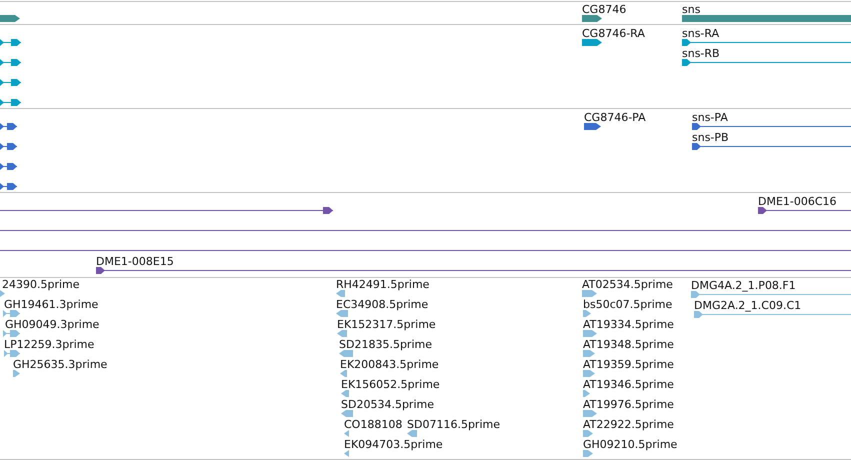 This screenshot has width=851, height=460. I want to click on feature-label: AT02534.5prime, so click(627, 284).